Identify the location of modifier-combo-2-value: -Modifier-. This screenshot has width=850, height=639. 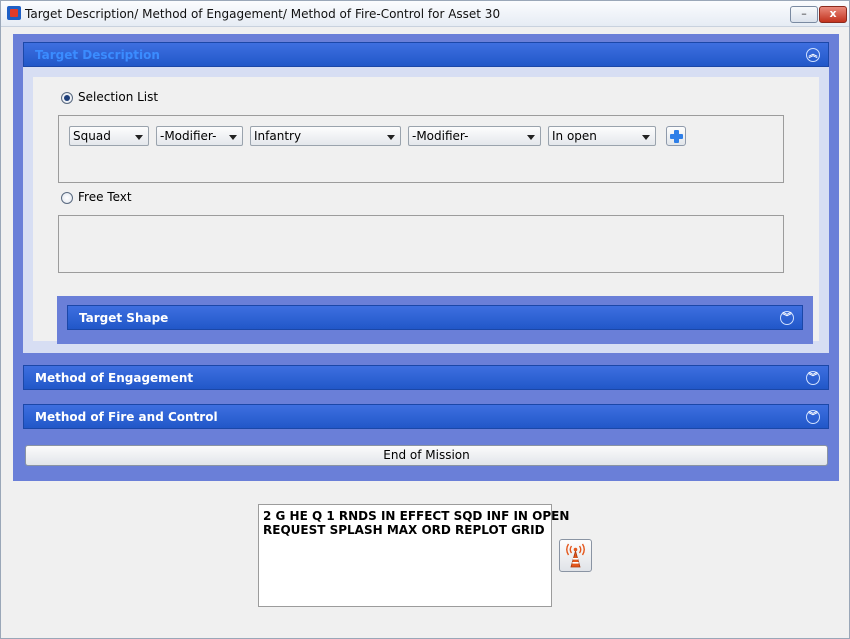
(440, 136).